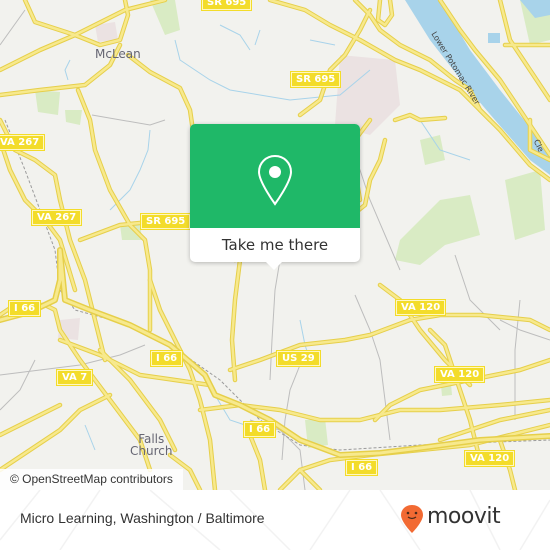  Describe the element at coordinates (412, 519) in the screenshot. I see `moovit-pin-icon` at that location.